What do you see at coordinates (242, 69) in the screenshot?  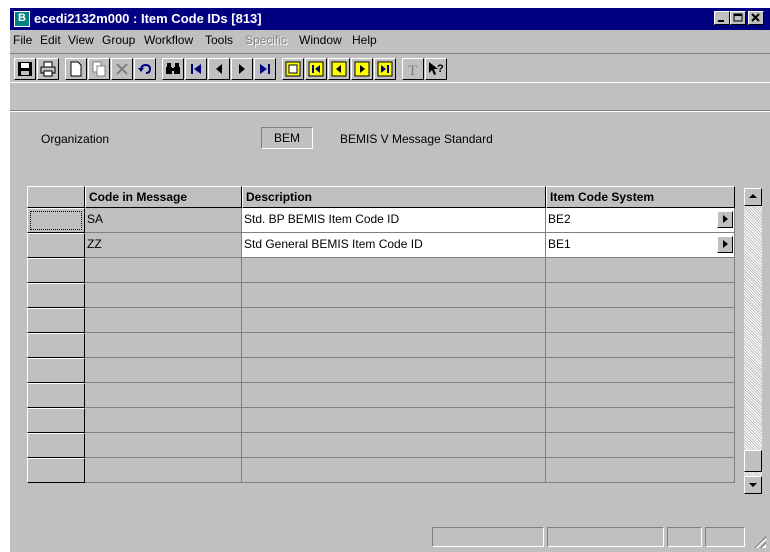 I see `next-record-button` at bounding box center [242, 69].